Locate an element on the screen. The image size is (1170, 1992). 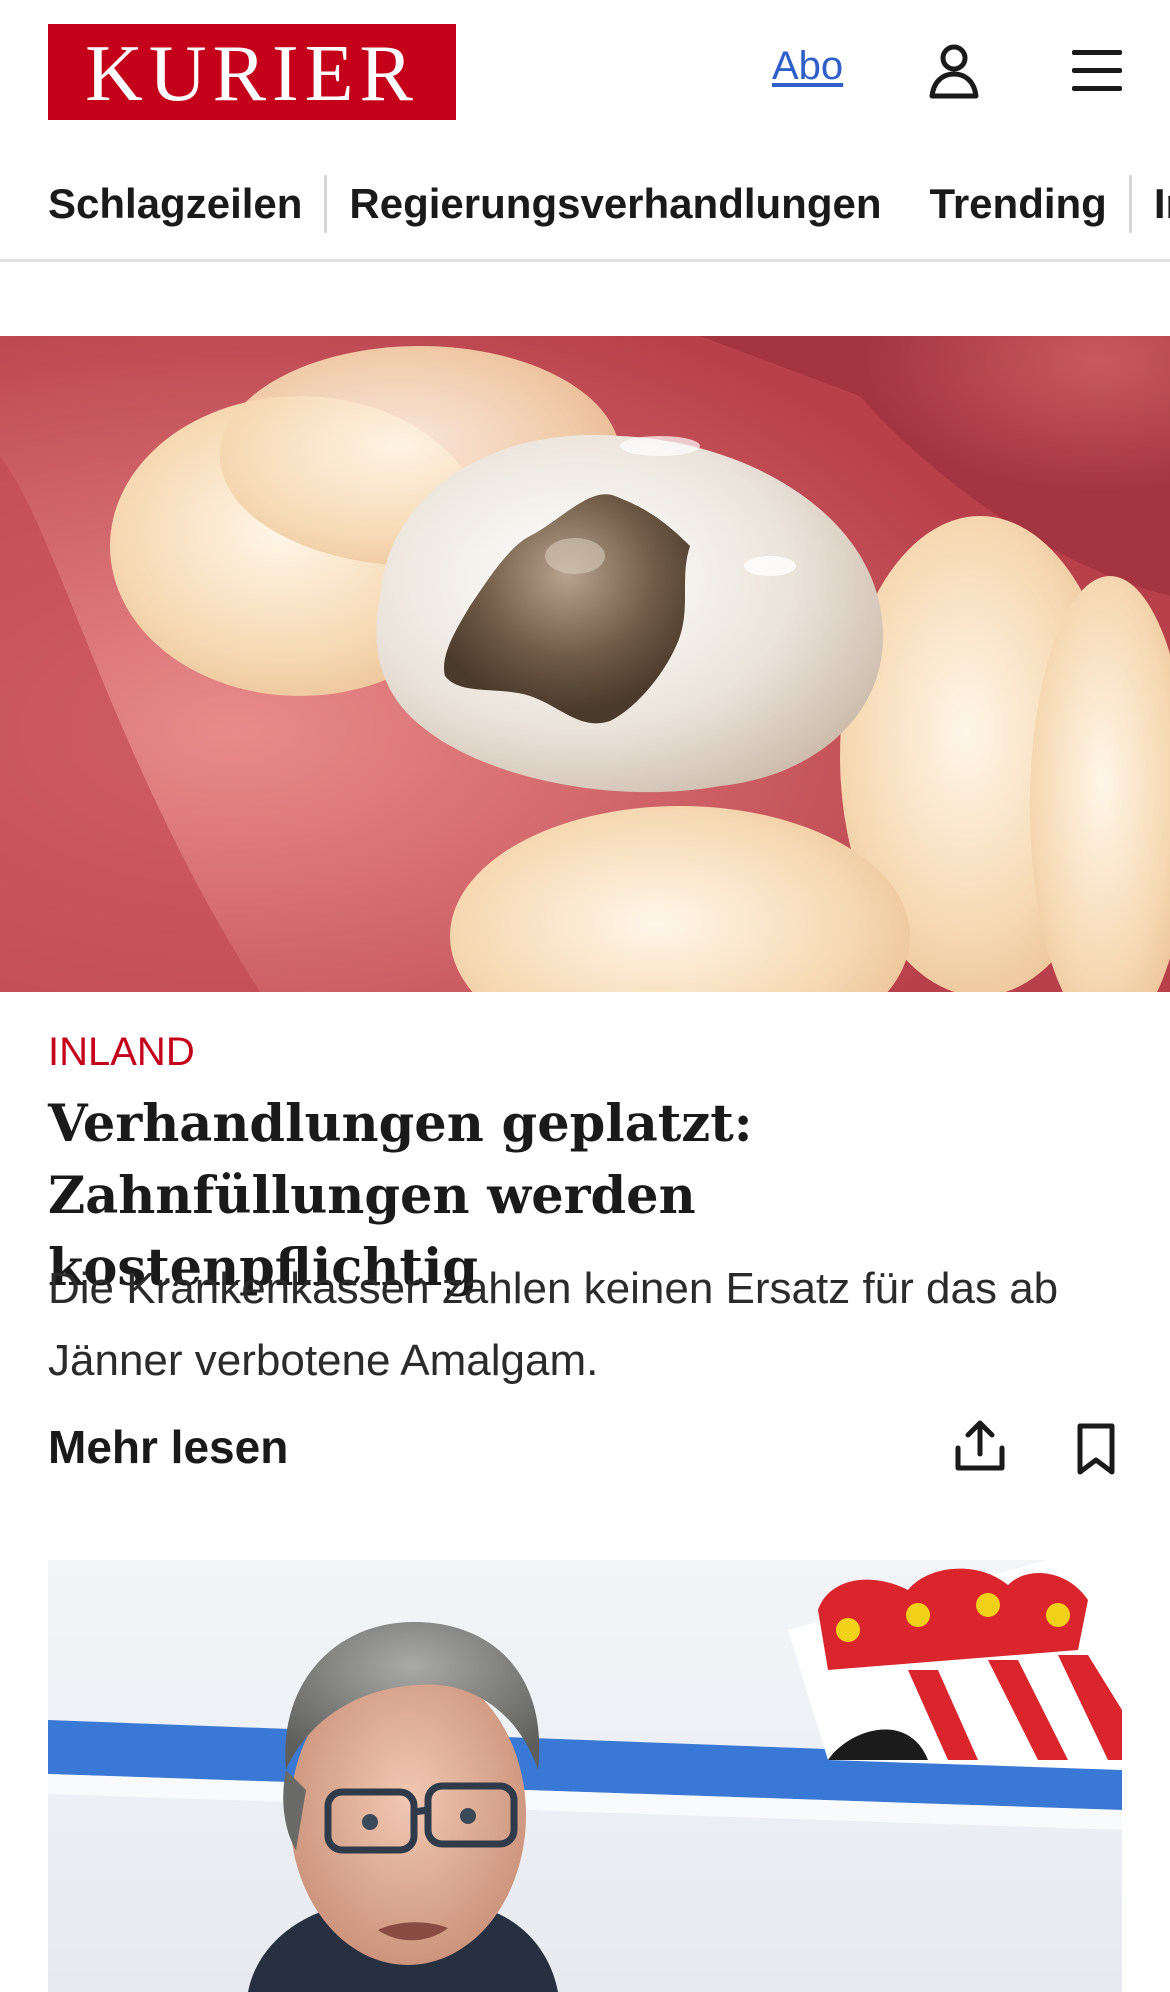
nav-tab-inland: Inla is located at coordinates (1162, 204).